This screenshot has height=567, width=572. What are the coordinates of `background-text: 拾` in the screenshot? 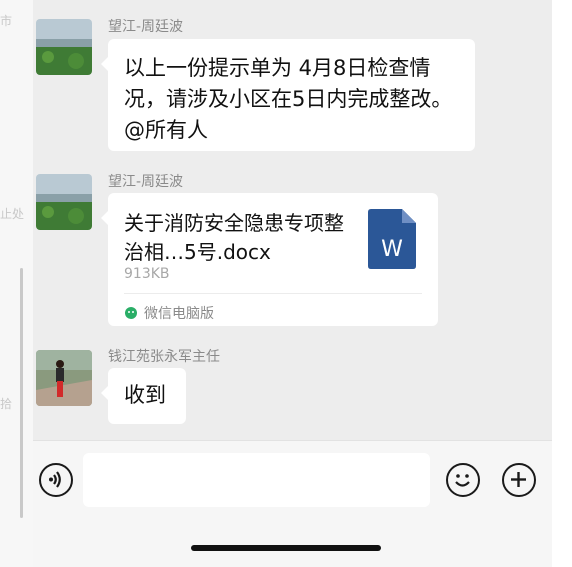 It's located at (6, 404).